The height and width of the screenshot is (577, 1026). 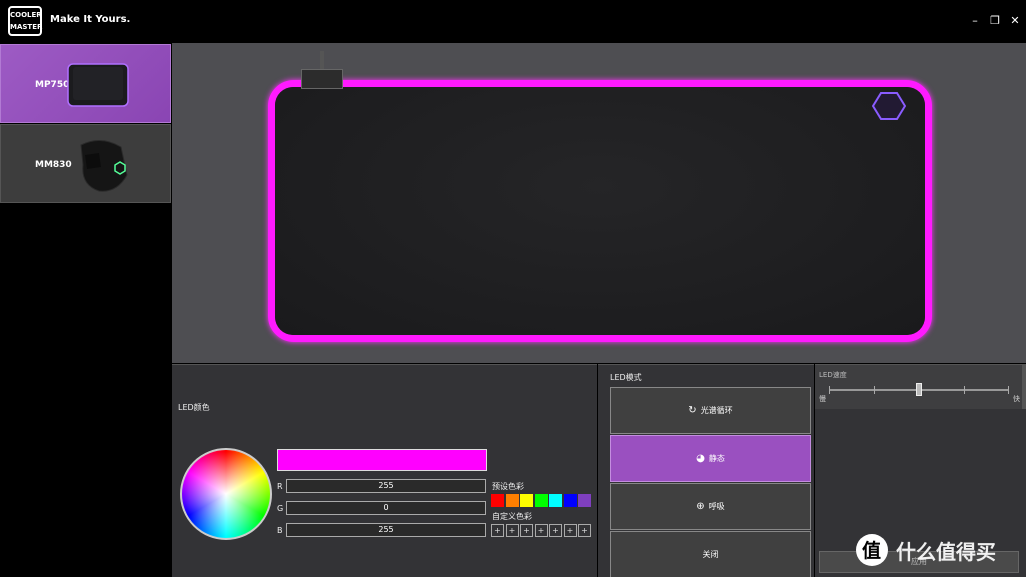 What do you see at coordinates (90, 19) in the screenshot?
I see `app-tagline: Make It Yours.` at bounding box center [90, 19].